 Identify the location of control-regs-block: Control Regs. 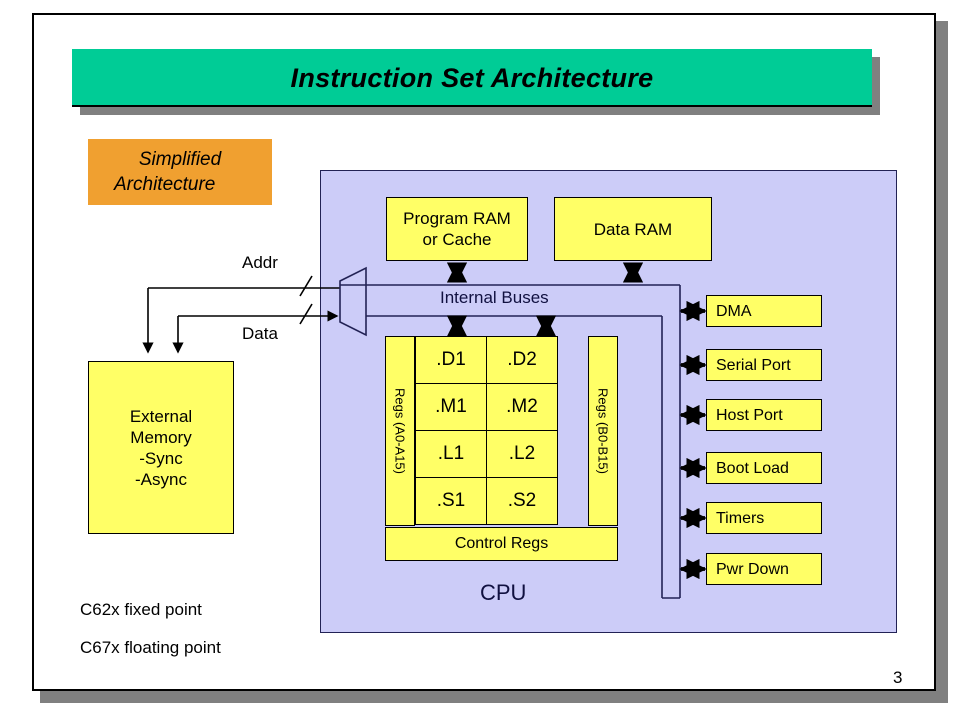
(501, 544).